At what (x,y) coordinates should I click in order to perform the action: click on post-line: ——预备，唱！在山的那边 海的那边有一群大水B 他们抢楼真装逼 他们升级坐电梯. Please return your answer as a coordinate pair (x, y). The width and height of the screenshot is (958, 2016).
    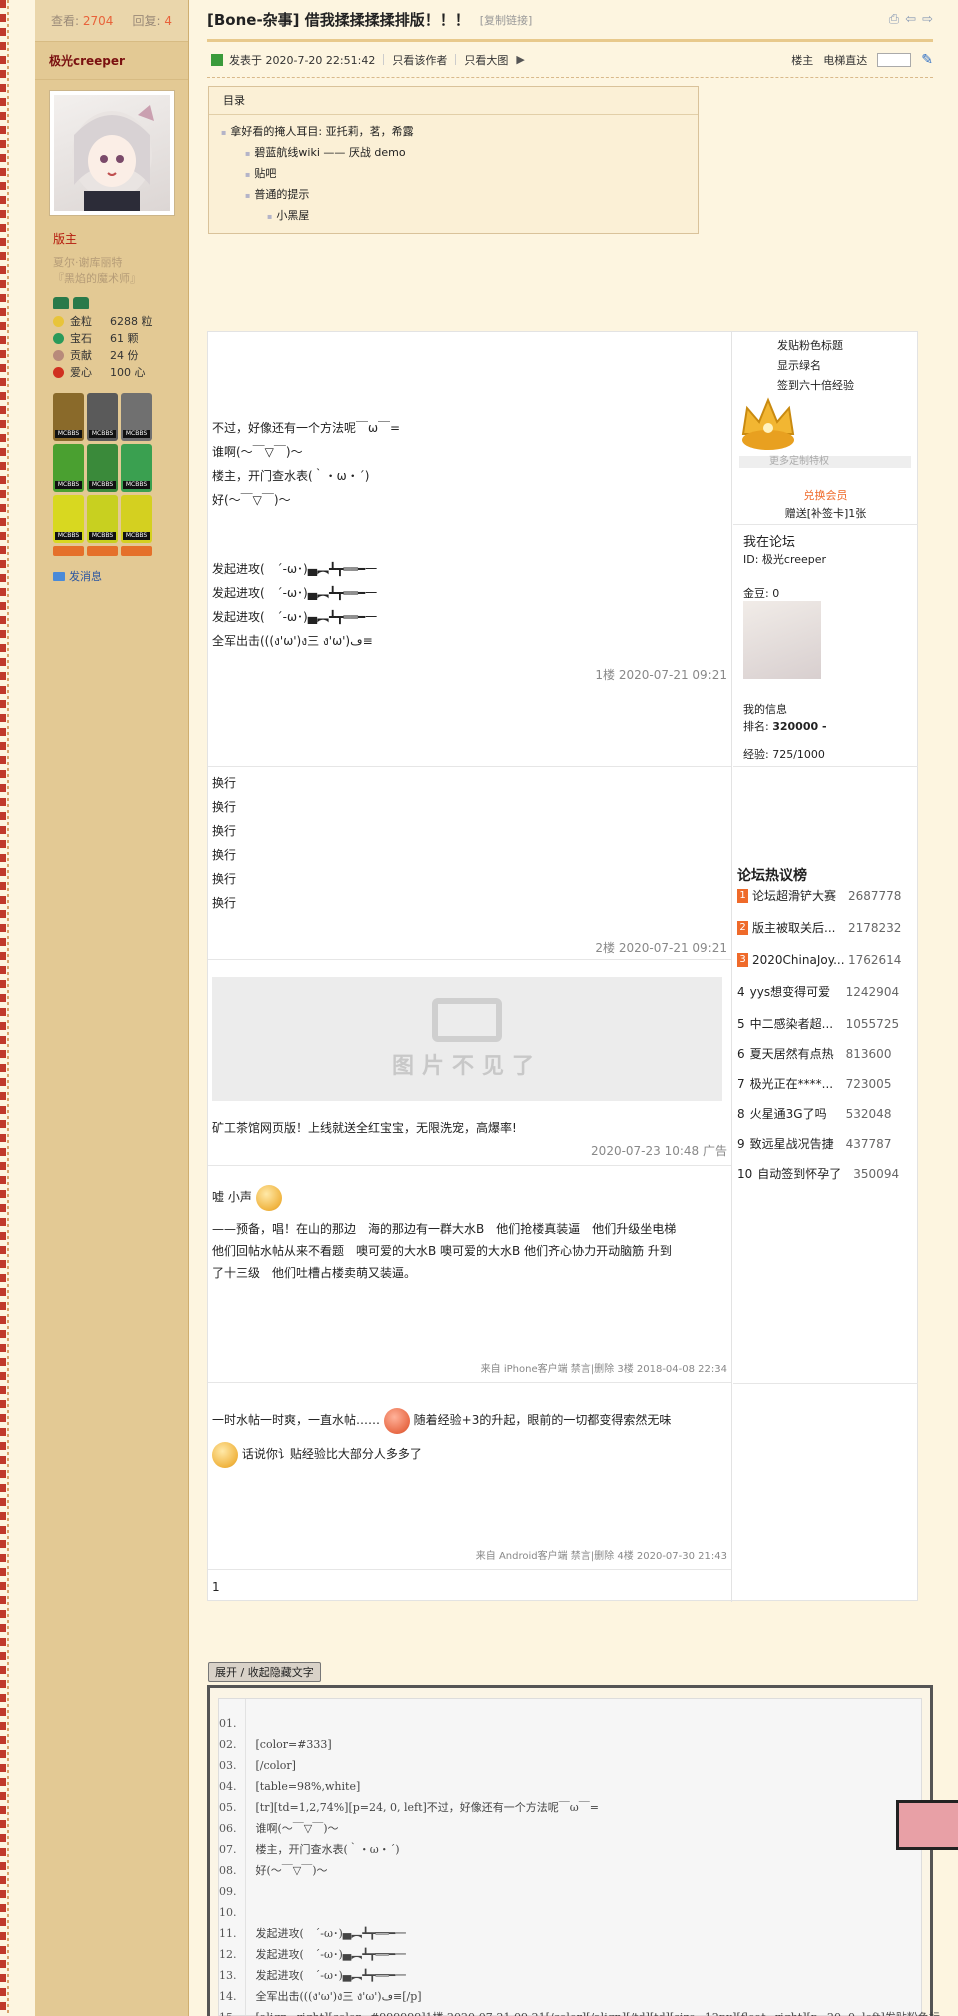
    Looking at the image, I should click on (444, 1229).